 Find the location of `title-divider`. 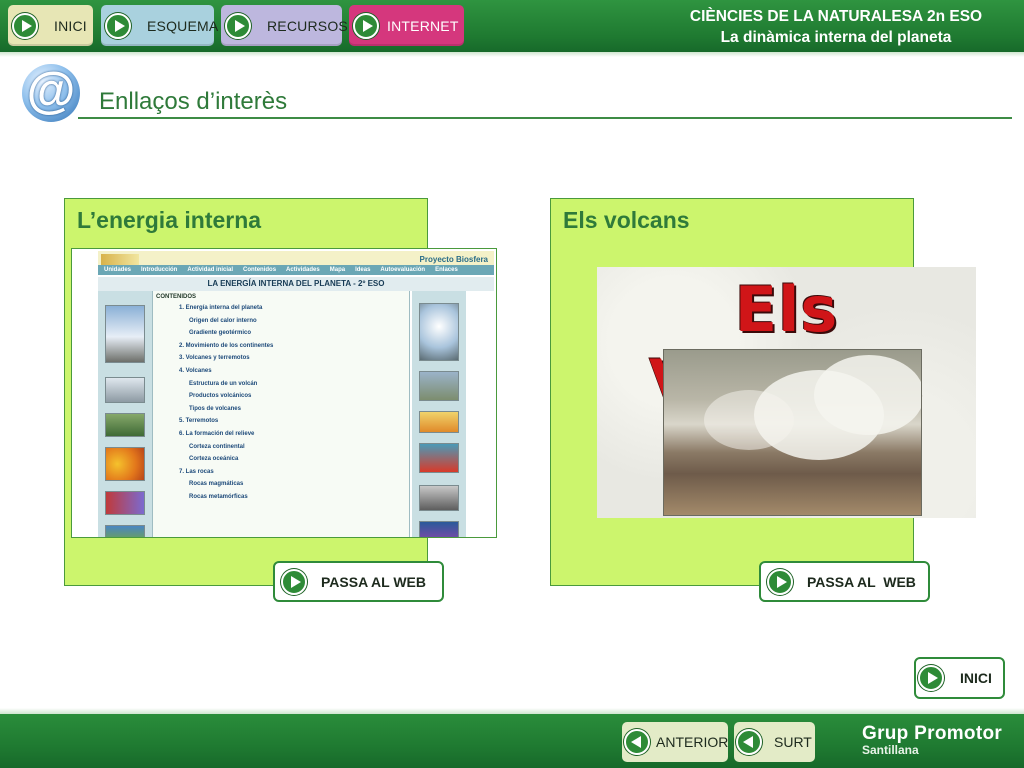

title-divider is located at coordinates (545, 118).